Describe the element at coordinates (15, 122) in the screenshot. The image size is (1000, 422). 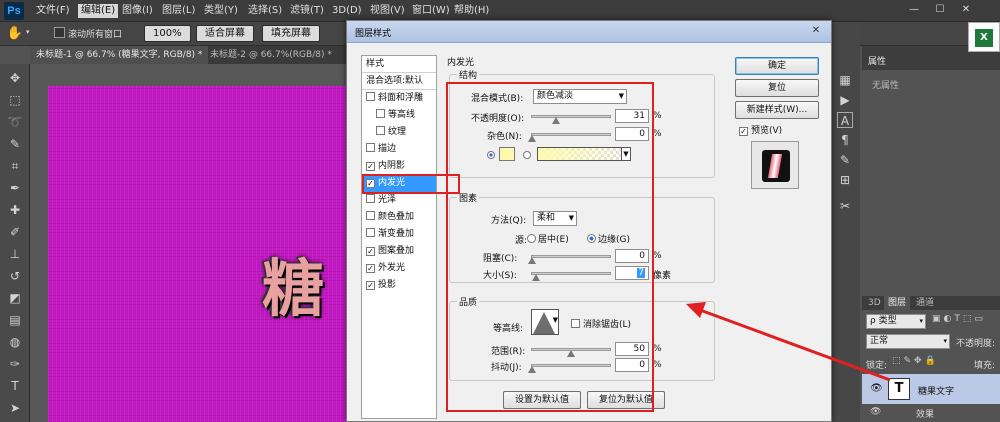
I see `lasso-tool-icon: ➰` at that location.